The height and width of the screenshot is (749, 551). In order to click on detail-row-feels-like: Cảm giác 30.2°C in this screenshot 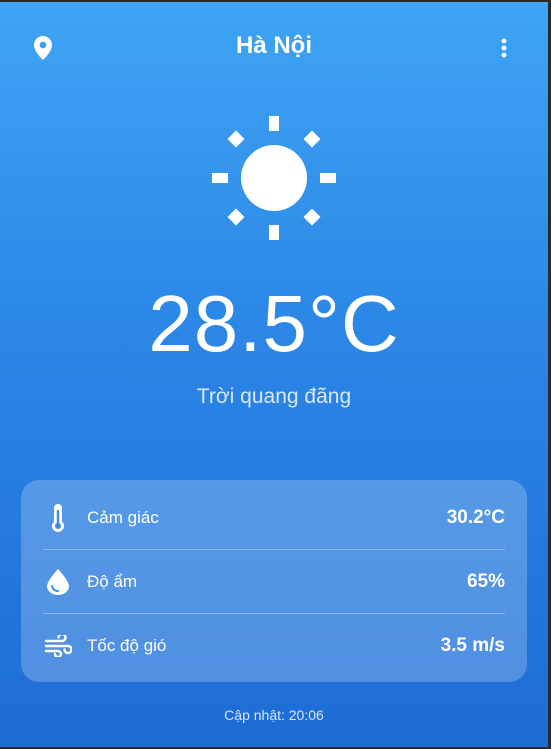, I will do `click(274, 517)`.